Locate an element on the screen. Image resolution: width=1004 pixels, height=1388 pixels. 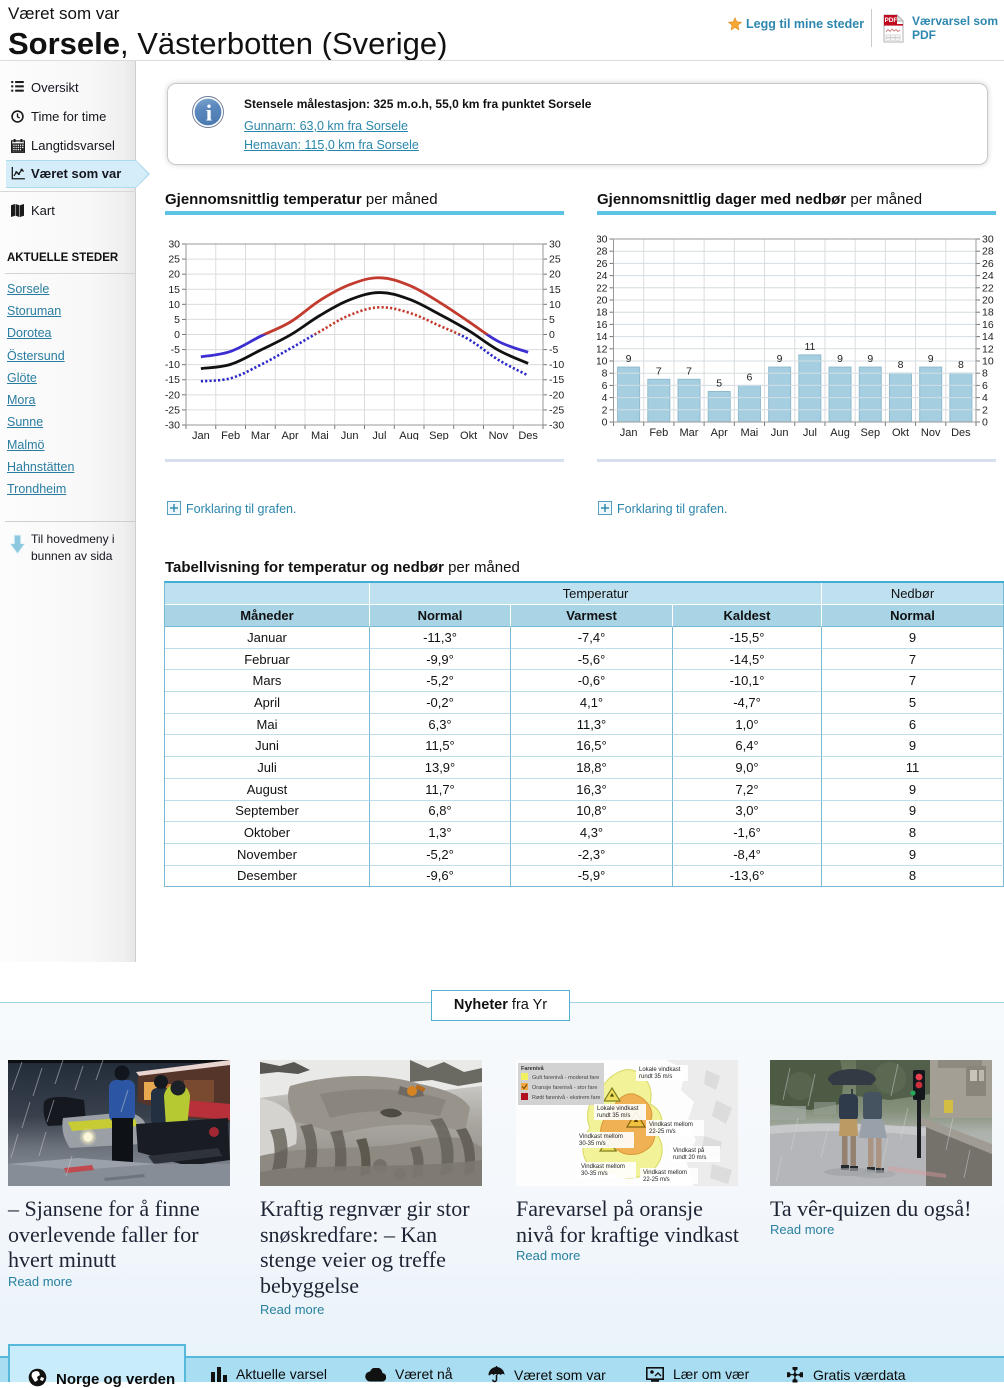
svg-text: 30-35 m/s is located at coordinates (594, 1174).